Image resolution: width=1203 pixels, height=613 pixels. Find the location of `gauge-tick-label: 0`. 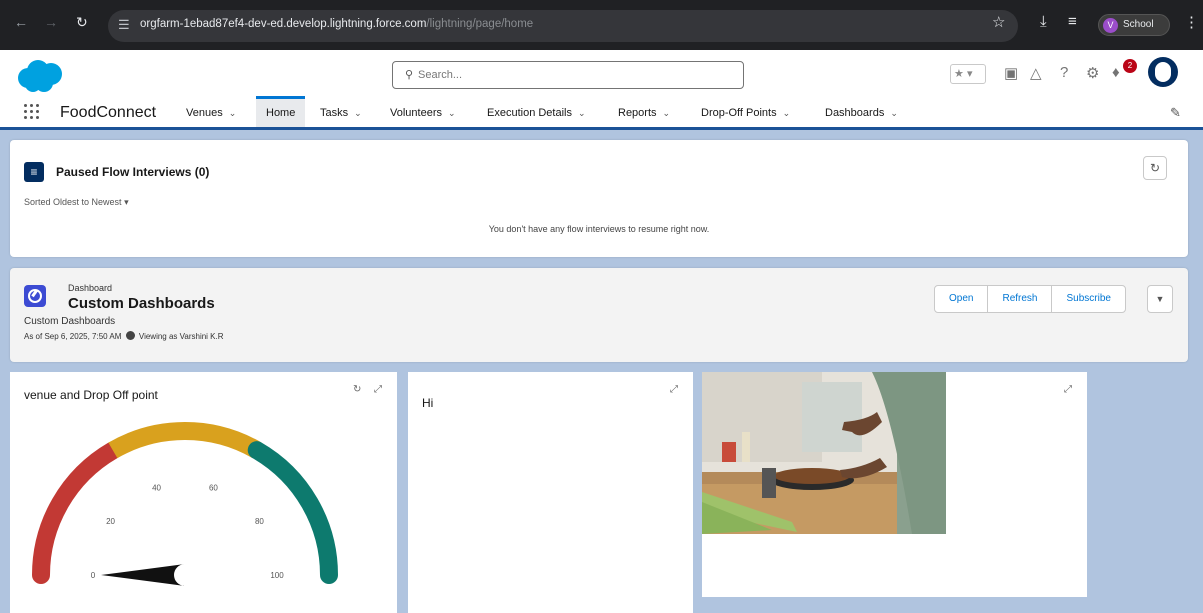

gauge-tick-label: 0 is located at coordinates (93, 575).